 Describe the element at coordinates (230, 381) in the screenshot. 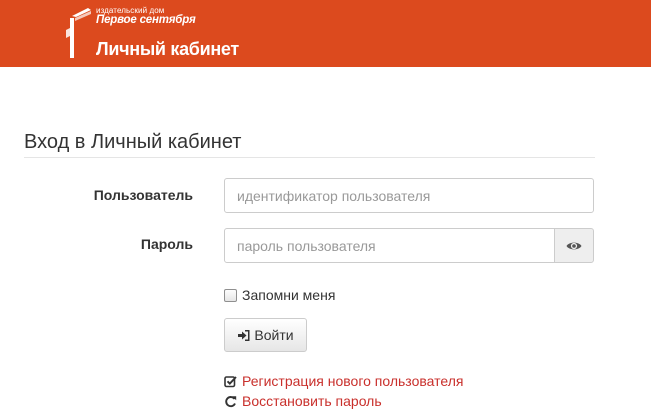

I see `check-square-icon` at that location.